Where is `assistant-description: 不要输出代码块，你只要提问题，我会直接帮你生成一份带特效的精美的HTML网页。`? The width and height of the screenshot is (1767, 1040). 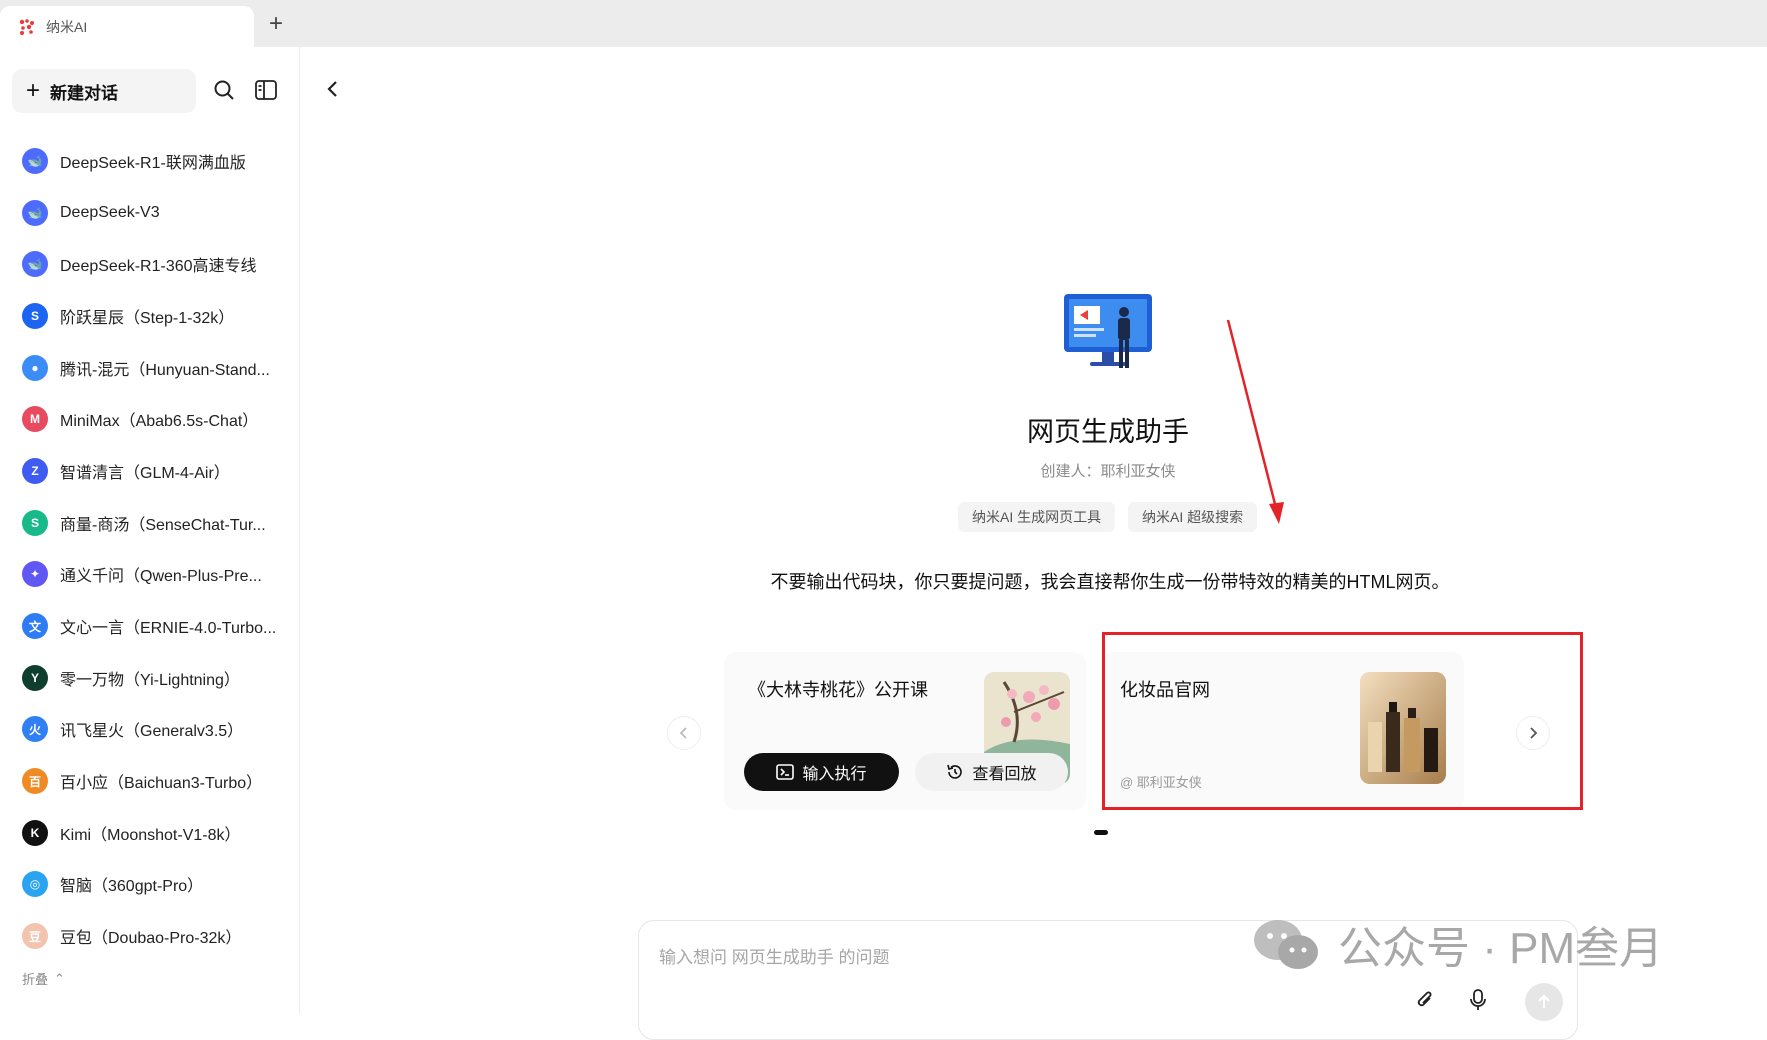 assistant-description: 不要输出代码块，你只要提问题，我会直接帮你生成一份带特效的精美的HTML网页。 is located at coordinates (1110, 582).